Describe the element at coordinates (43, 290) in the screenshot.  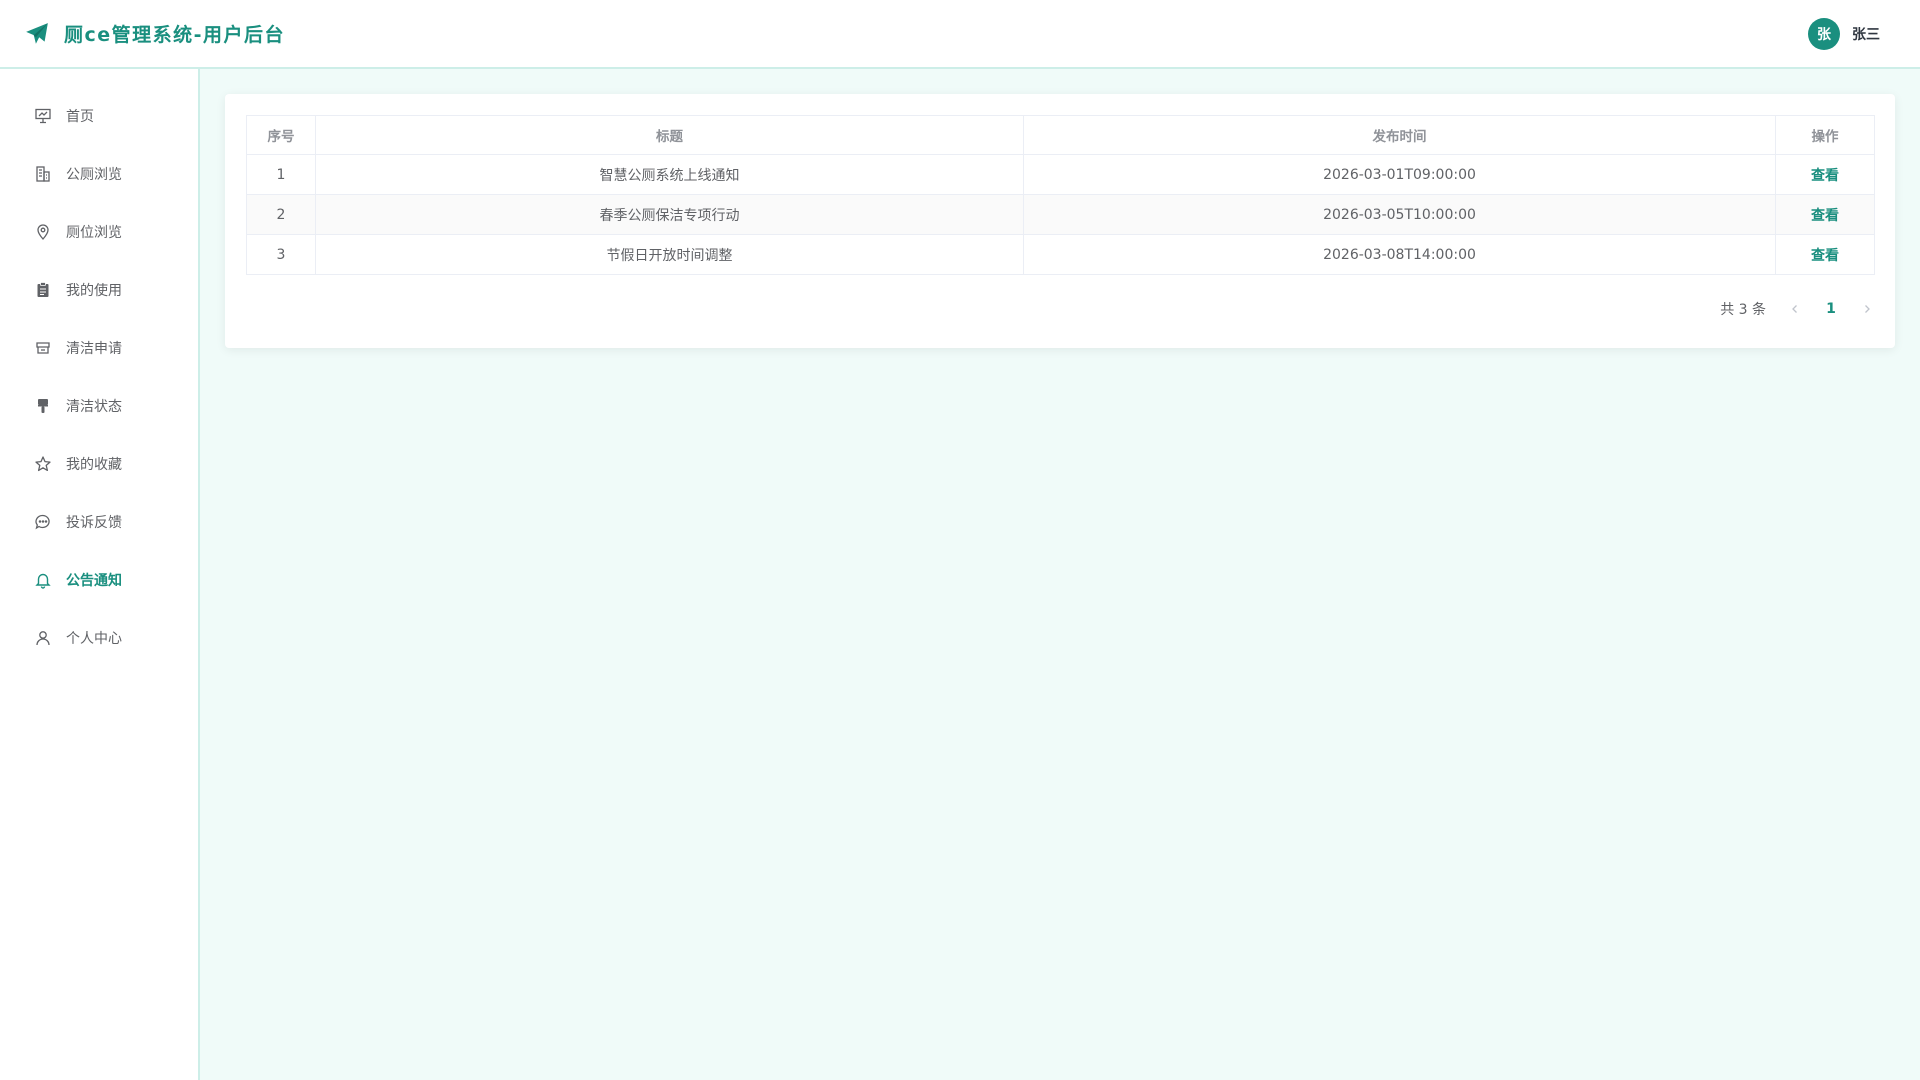
I see `clipboard-icon` at that location.